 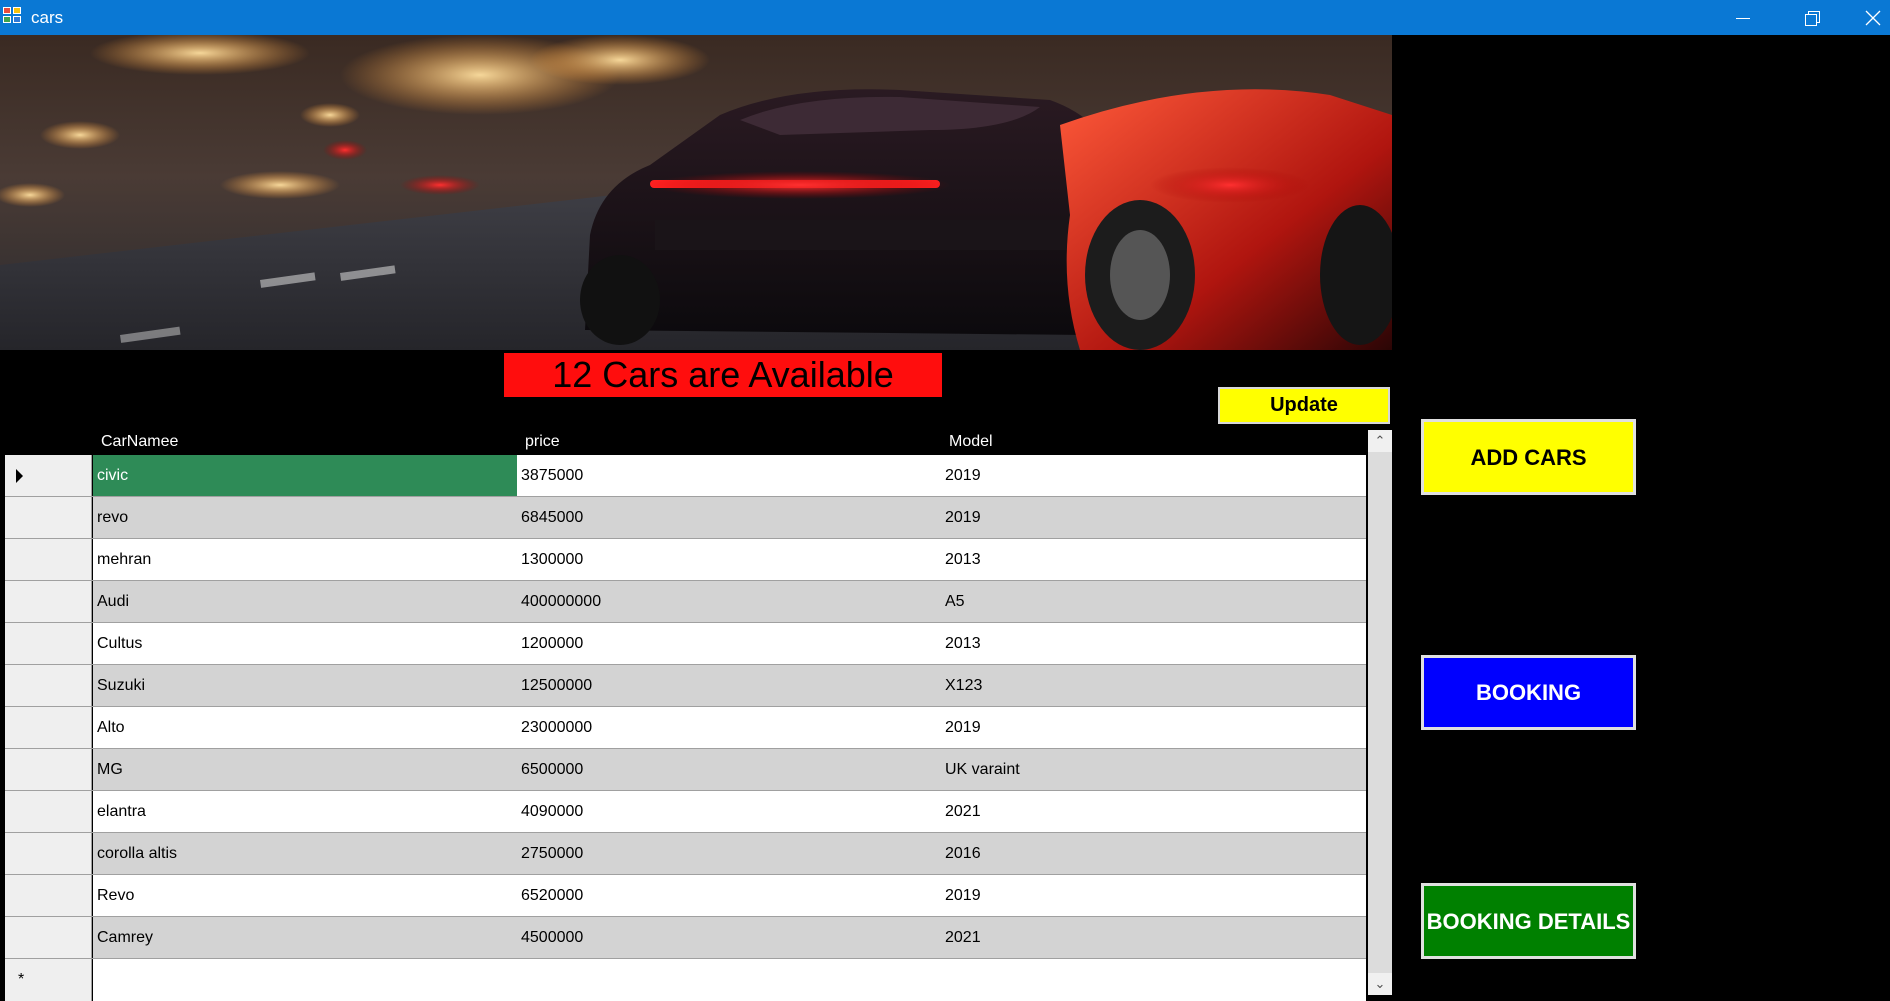 What do you see at coordinates (19, 476) in the screenshot?
I see `current-row-arrow-icon` at bounding box center [19, 476].